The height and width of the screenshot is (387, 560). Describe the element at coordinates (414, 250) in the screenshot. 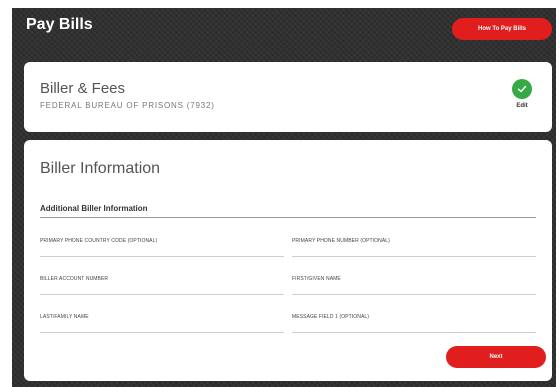

I see `phone-number-input` at that location.